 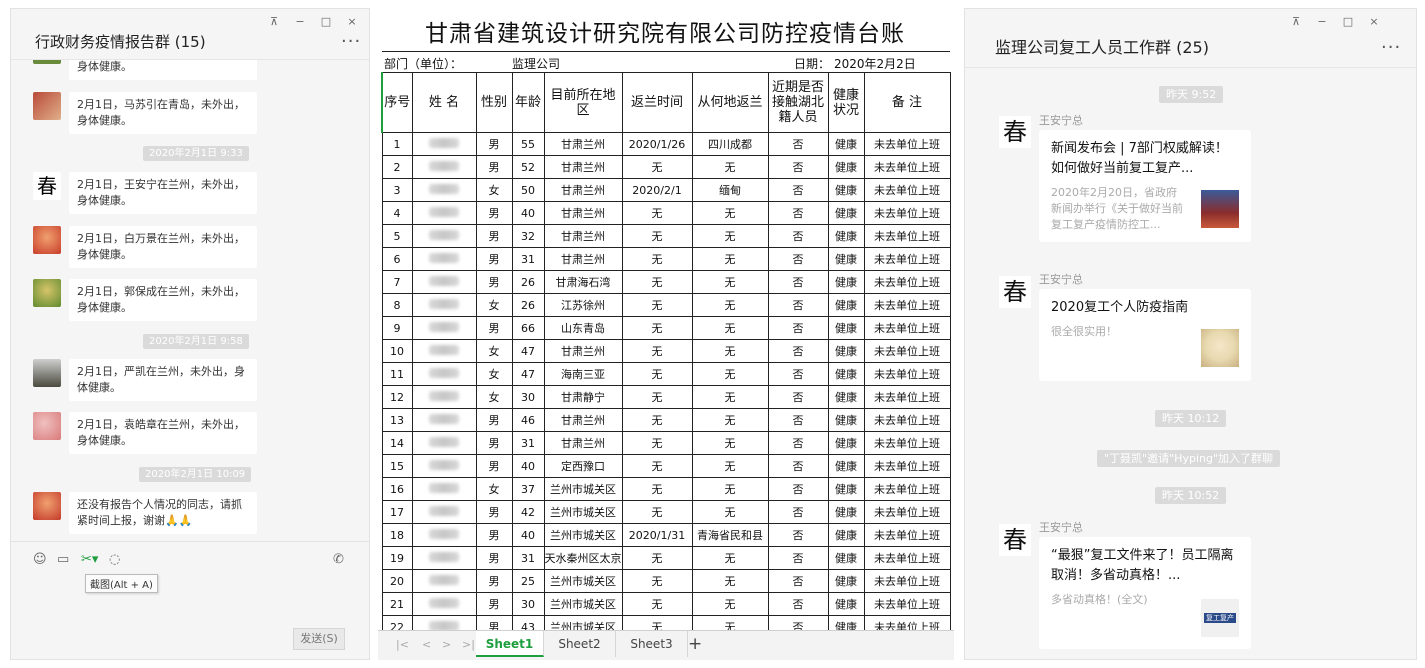 What do you see at coordinates (47, 186) in the screenshot?
I see `avatar: 春` at bounding box center [47, 186].